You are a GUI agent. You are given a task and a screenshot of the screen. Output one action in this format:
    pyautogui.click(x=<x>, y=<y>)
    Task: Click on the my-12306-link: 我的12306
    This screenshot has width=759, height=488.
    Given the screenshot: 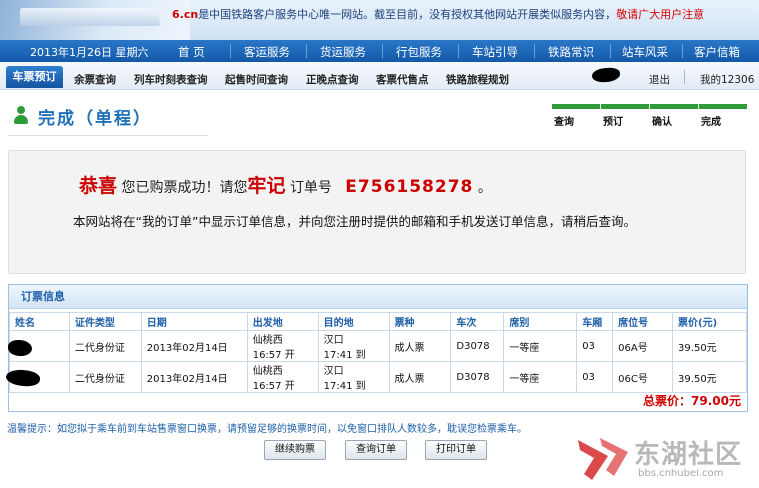 What is the action you would take?
    pyautogui.click(x=727, y=79)
    